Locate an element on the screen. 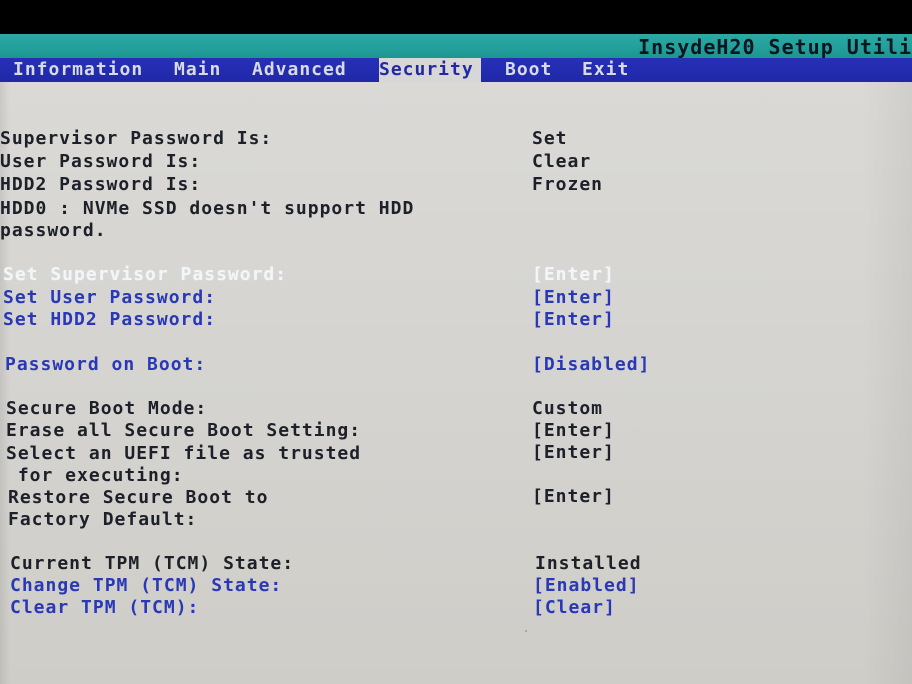 This screenshot has height=684, width=912. secure-boot-mode-label: Secure Boot Mode: is located at coordinates (107, 408).